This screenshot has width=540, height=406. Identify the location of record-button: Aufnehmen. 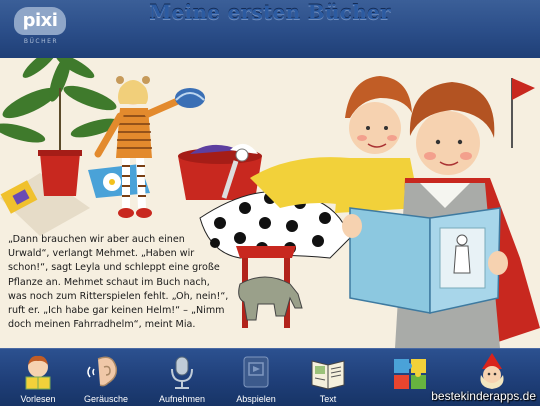
(182, 378).